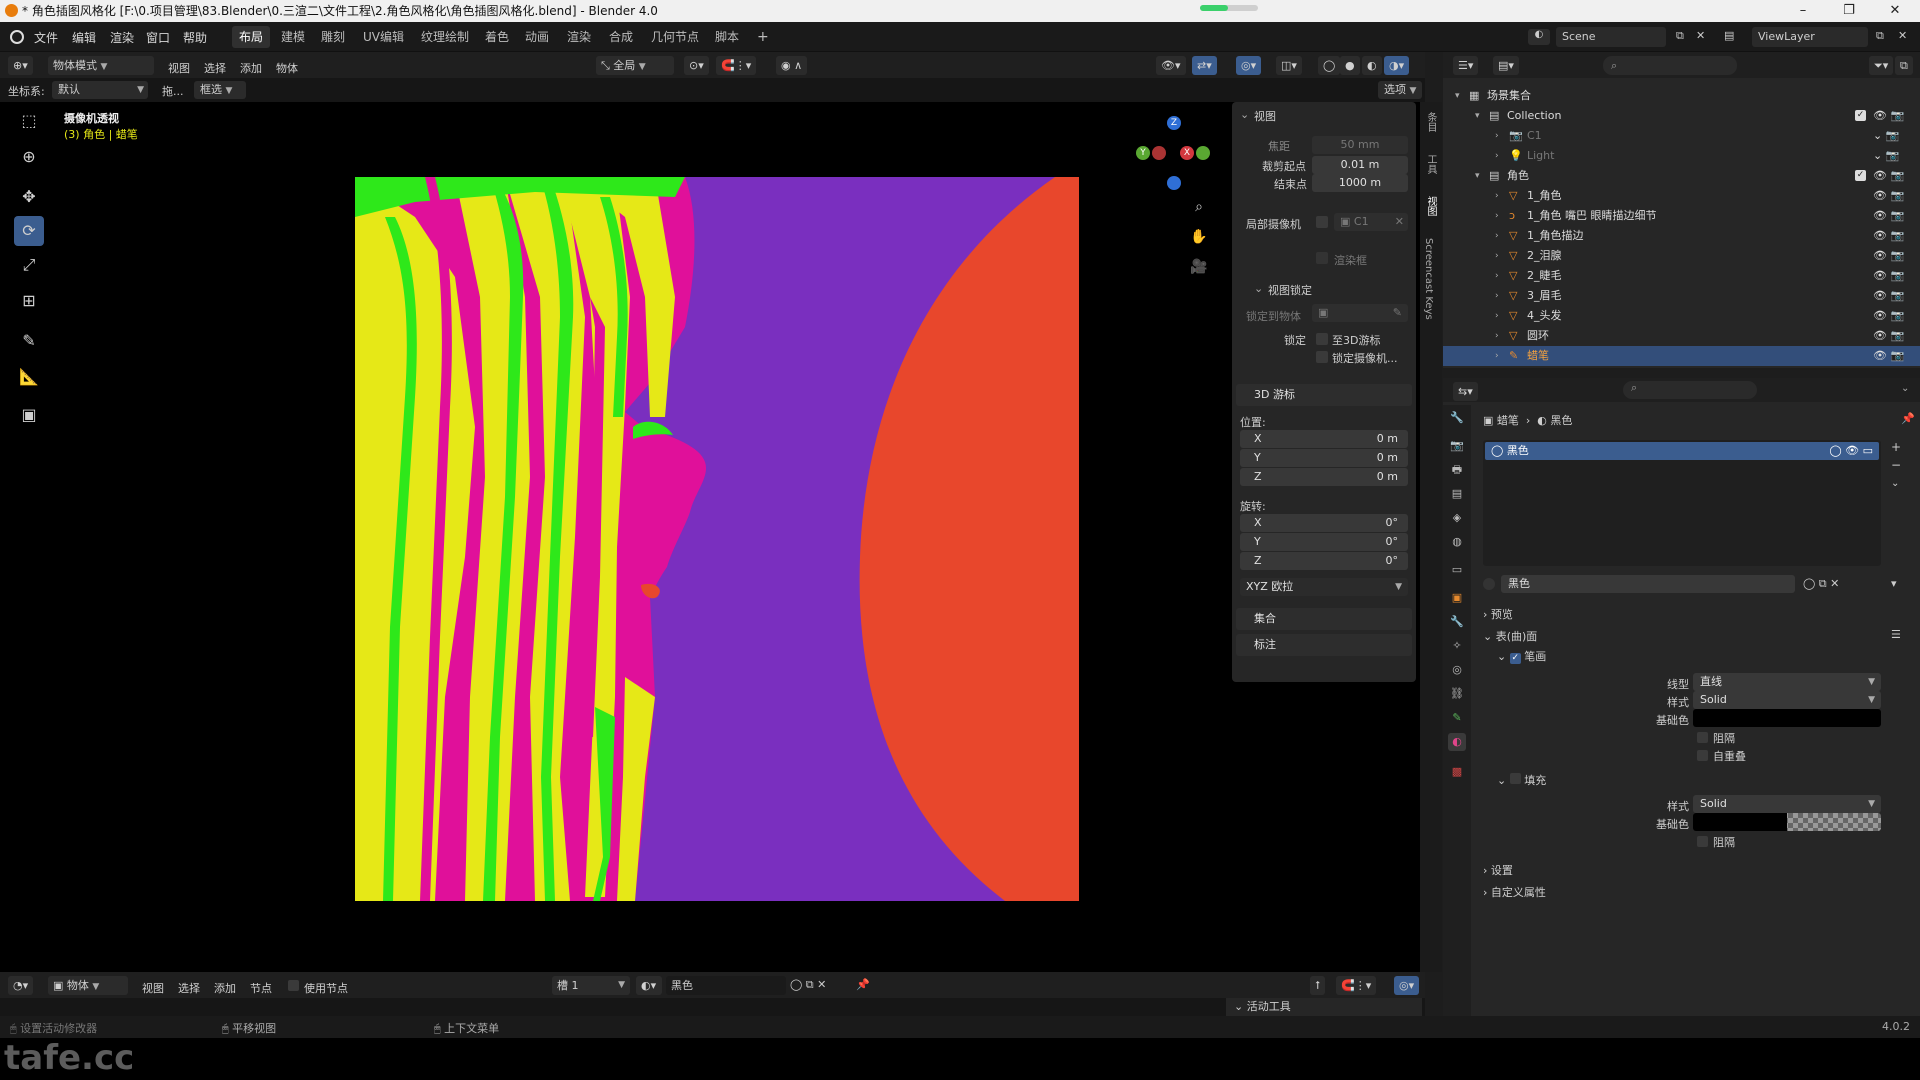 The width and height of the screenshot is (1920, 1080). Describe the element at coordinates (1681, 176) in the screenshot. I see `outliner-row: ▾ ▤ 角色 👁 📷 ✓` at that location.